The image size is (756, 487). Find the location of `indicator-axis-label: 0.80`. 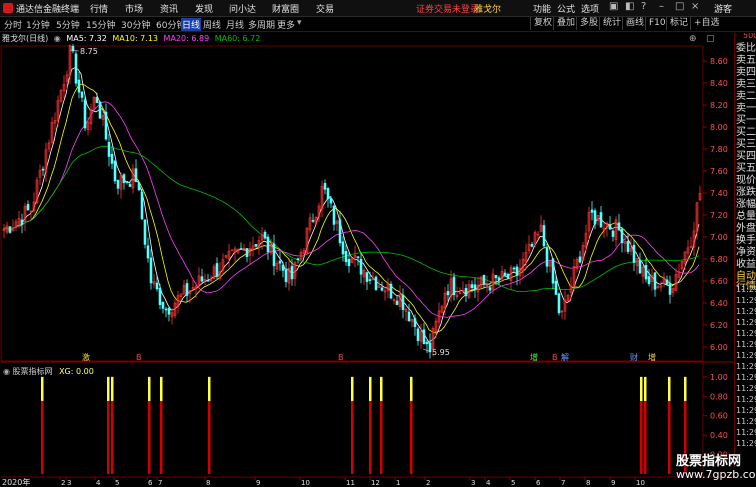

indicator-axis-label: 0.80 is located at coordinates (719, 396).